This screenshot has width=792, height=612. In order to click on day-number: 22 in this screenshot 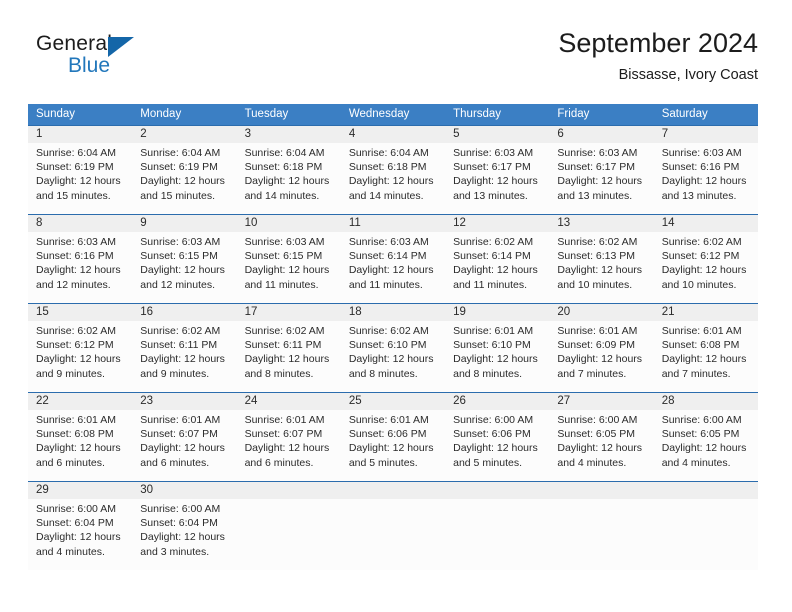, I will do `click(42, 401)`.